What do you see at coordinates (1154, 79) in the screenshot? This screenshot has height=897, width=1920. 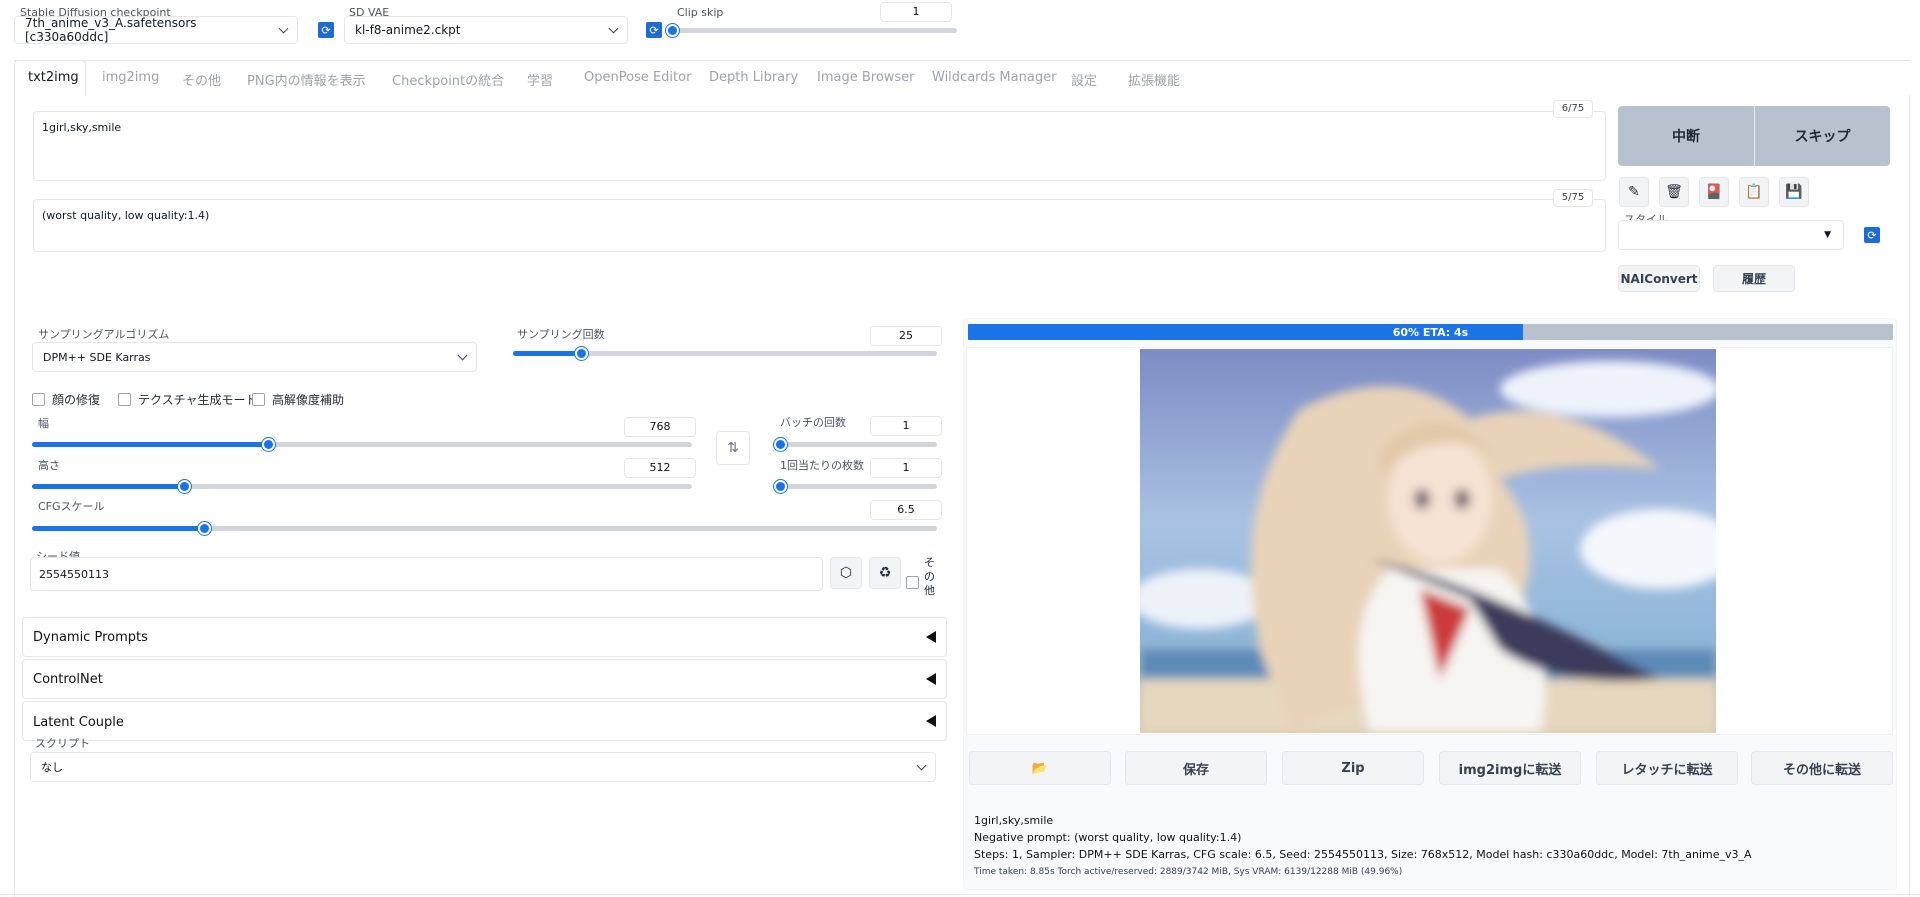 I see `tab-extensions: 拡張機能` at bounding box center [1154, 79].